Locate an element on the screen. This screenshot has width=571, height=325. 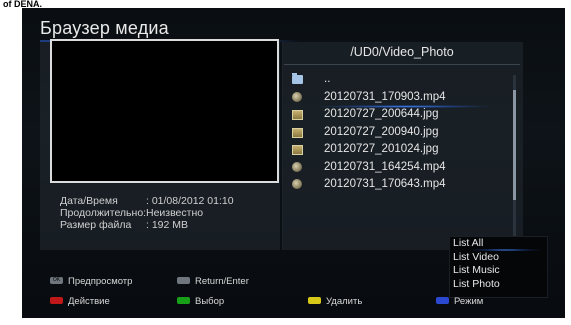
file-name: 20120727_201024.jpg is located at coordinates (381, 149).